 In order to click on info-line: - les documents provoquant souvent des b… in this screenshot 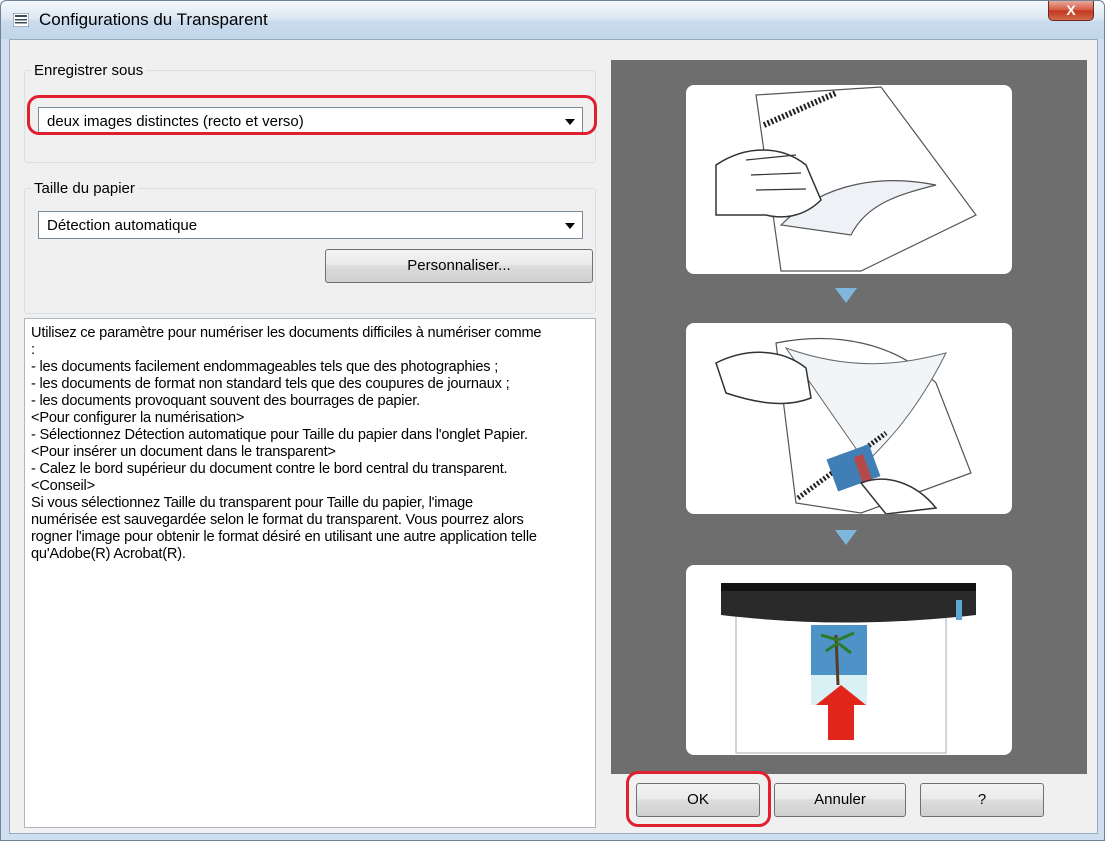, I will do `click(225, 401)`.